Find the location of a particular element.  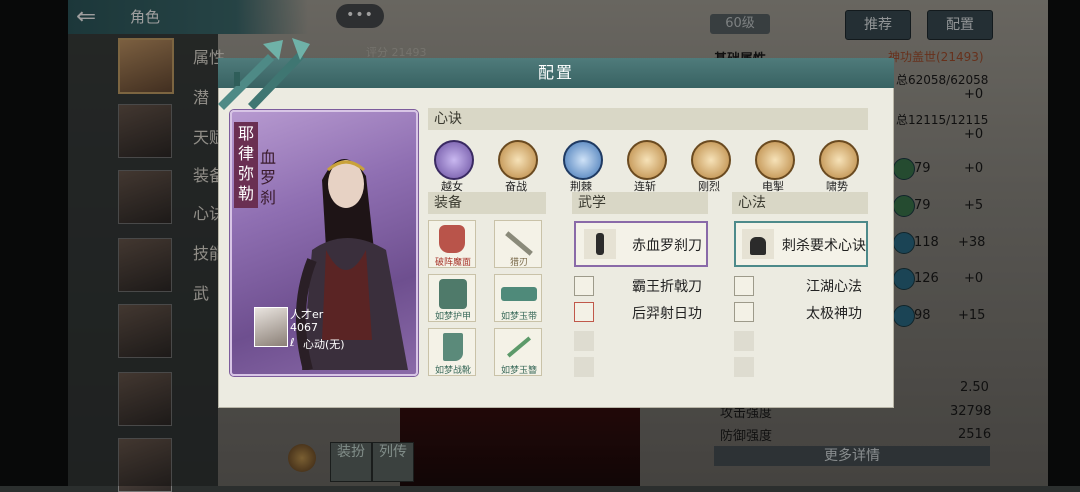

martial-figure-icon is located at coordinates (600, 244).